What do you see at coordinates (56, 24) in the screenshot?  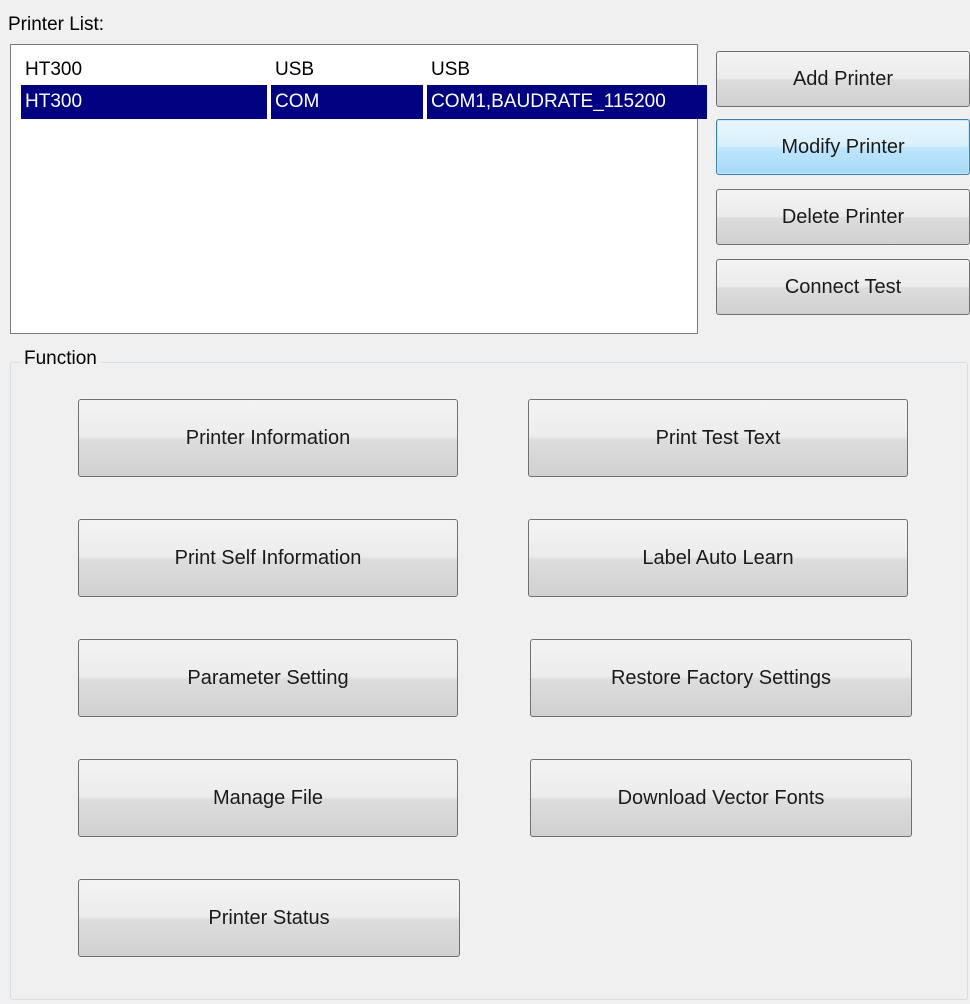 I see `printer-list-label: Printer List:` at bounding box center [56, 24].